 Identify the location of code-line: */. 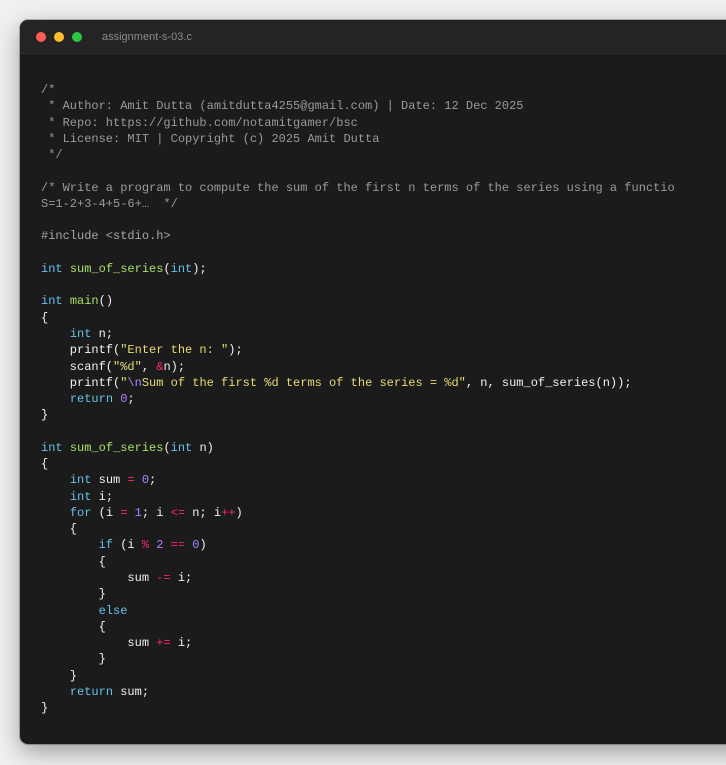
(383, 155).